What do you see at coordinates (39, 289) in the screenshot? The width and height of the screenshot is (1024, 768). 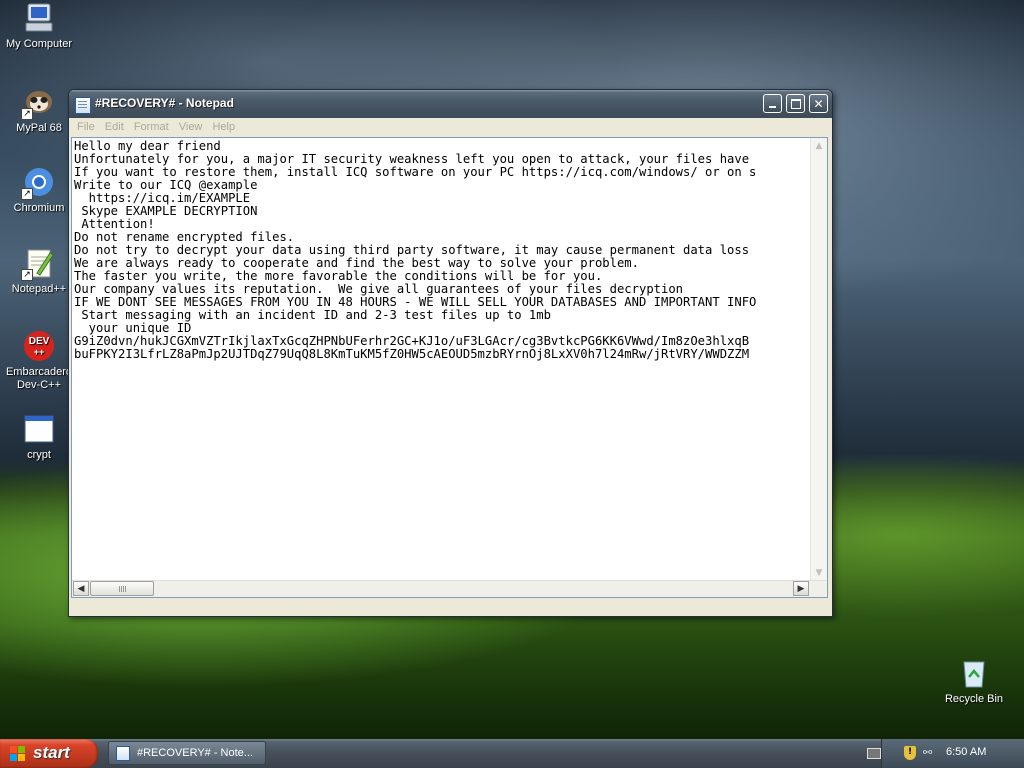 I see `desktop-icon-label: Notepad++` at bounding box center [39, 289].